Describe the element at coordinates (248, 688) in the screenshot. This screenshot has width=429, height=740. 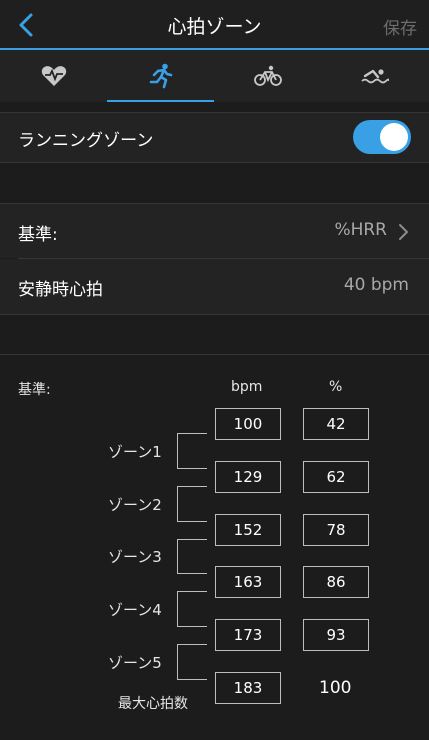
I see `bpm-max-input: 183` at that location.